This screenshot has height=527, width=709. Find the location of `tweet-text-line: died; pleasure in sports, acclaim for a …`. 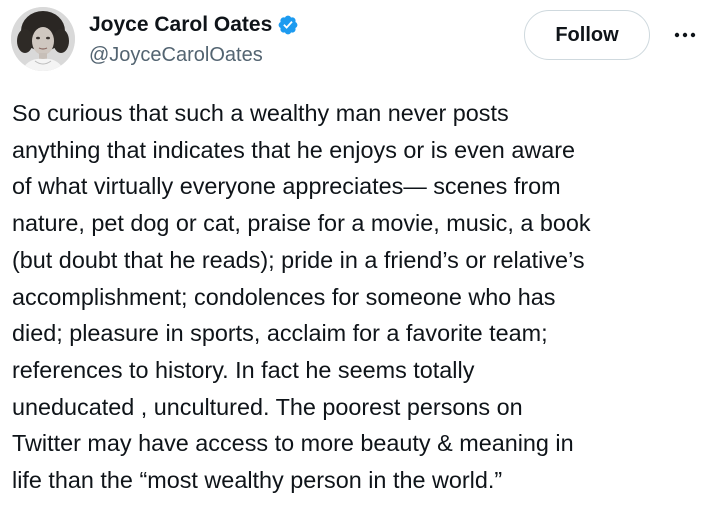

tweet-text-line: died; pleasure in sports, acclaim for a … is located at coordinates (280, 333).